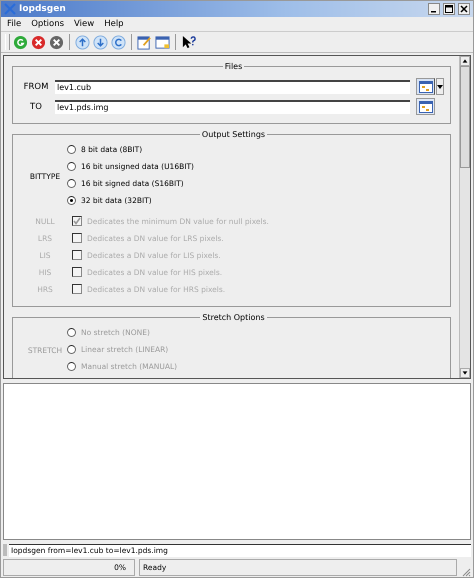  Describe the element at coordinates (42, 9) in the screenshot. I see `window-title: Iopdsgen` at that location.